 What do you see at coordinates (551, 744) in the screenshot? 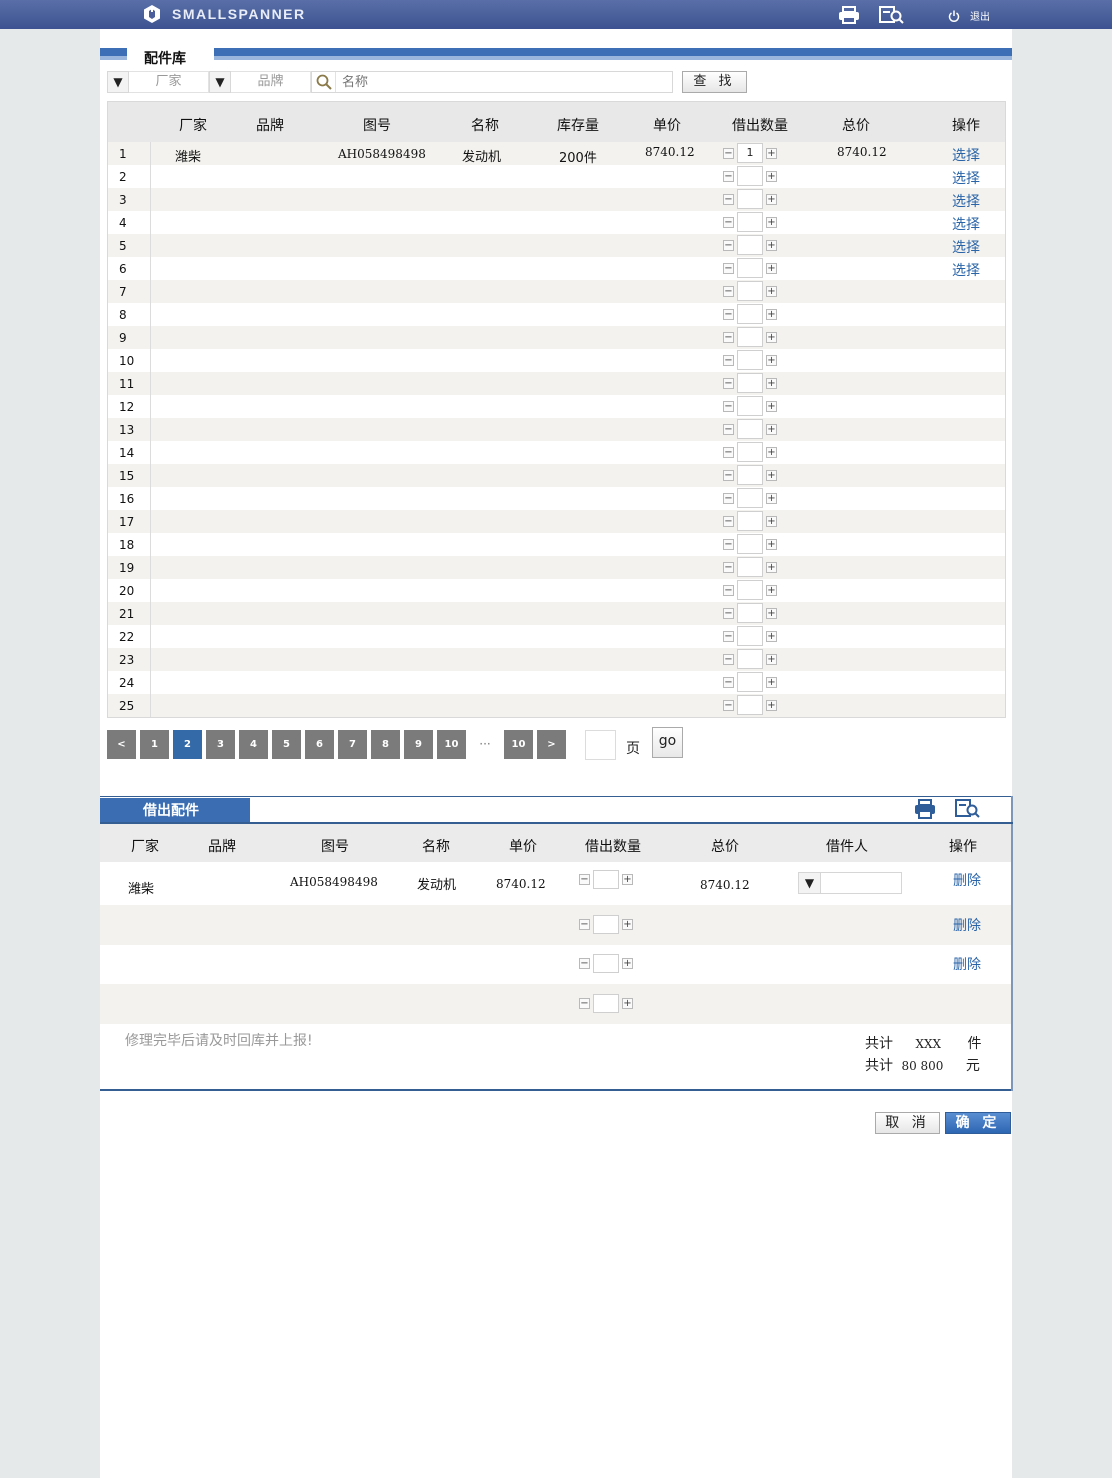
I see `page-next-button: >` at bounding box center [551, 744].